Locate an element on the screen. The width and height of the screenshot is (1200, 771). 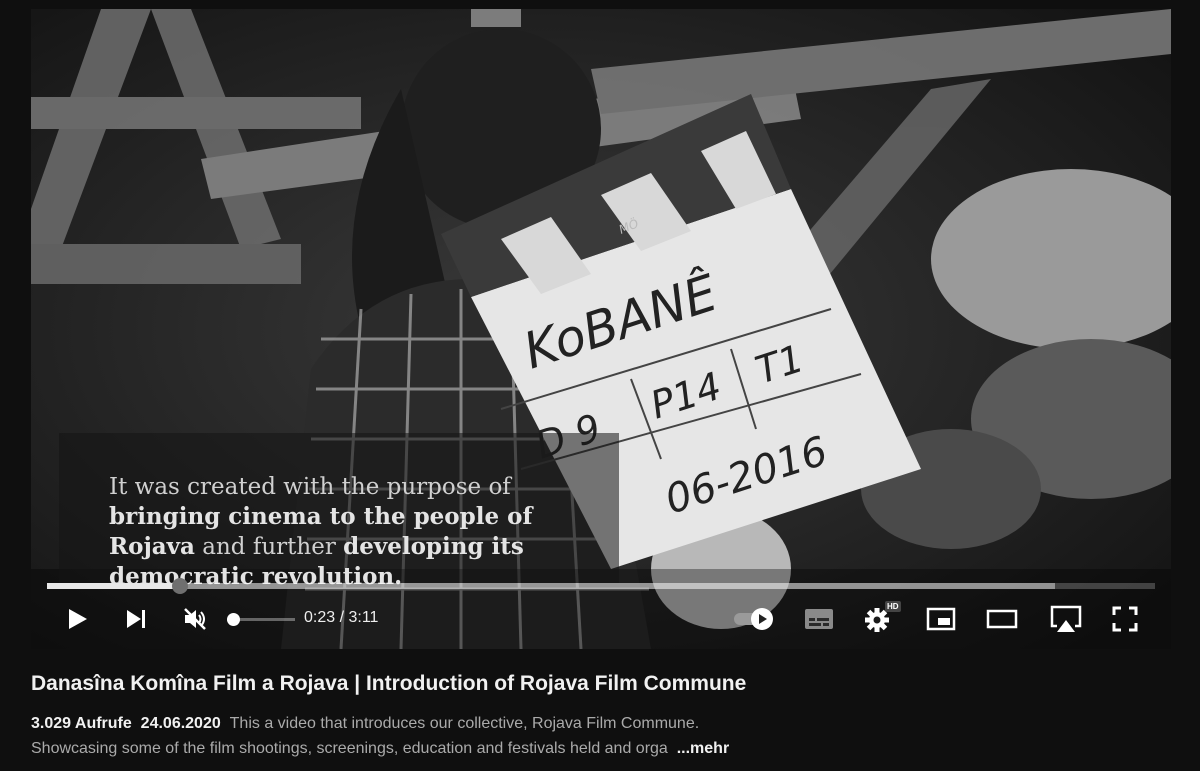
settings-button: HD is located at coordinates (880, 619).